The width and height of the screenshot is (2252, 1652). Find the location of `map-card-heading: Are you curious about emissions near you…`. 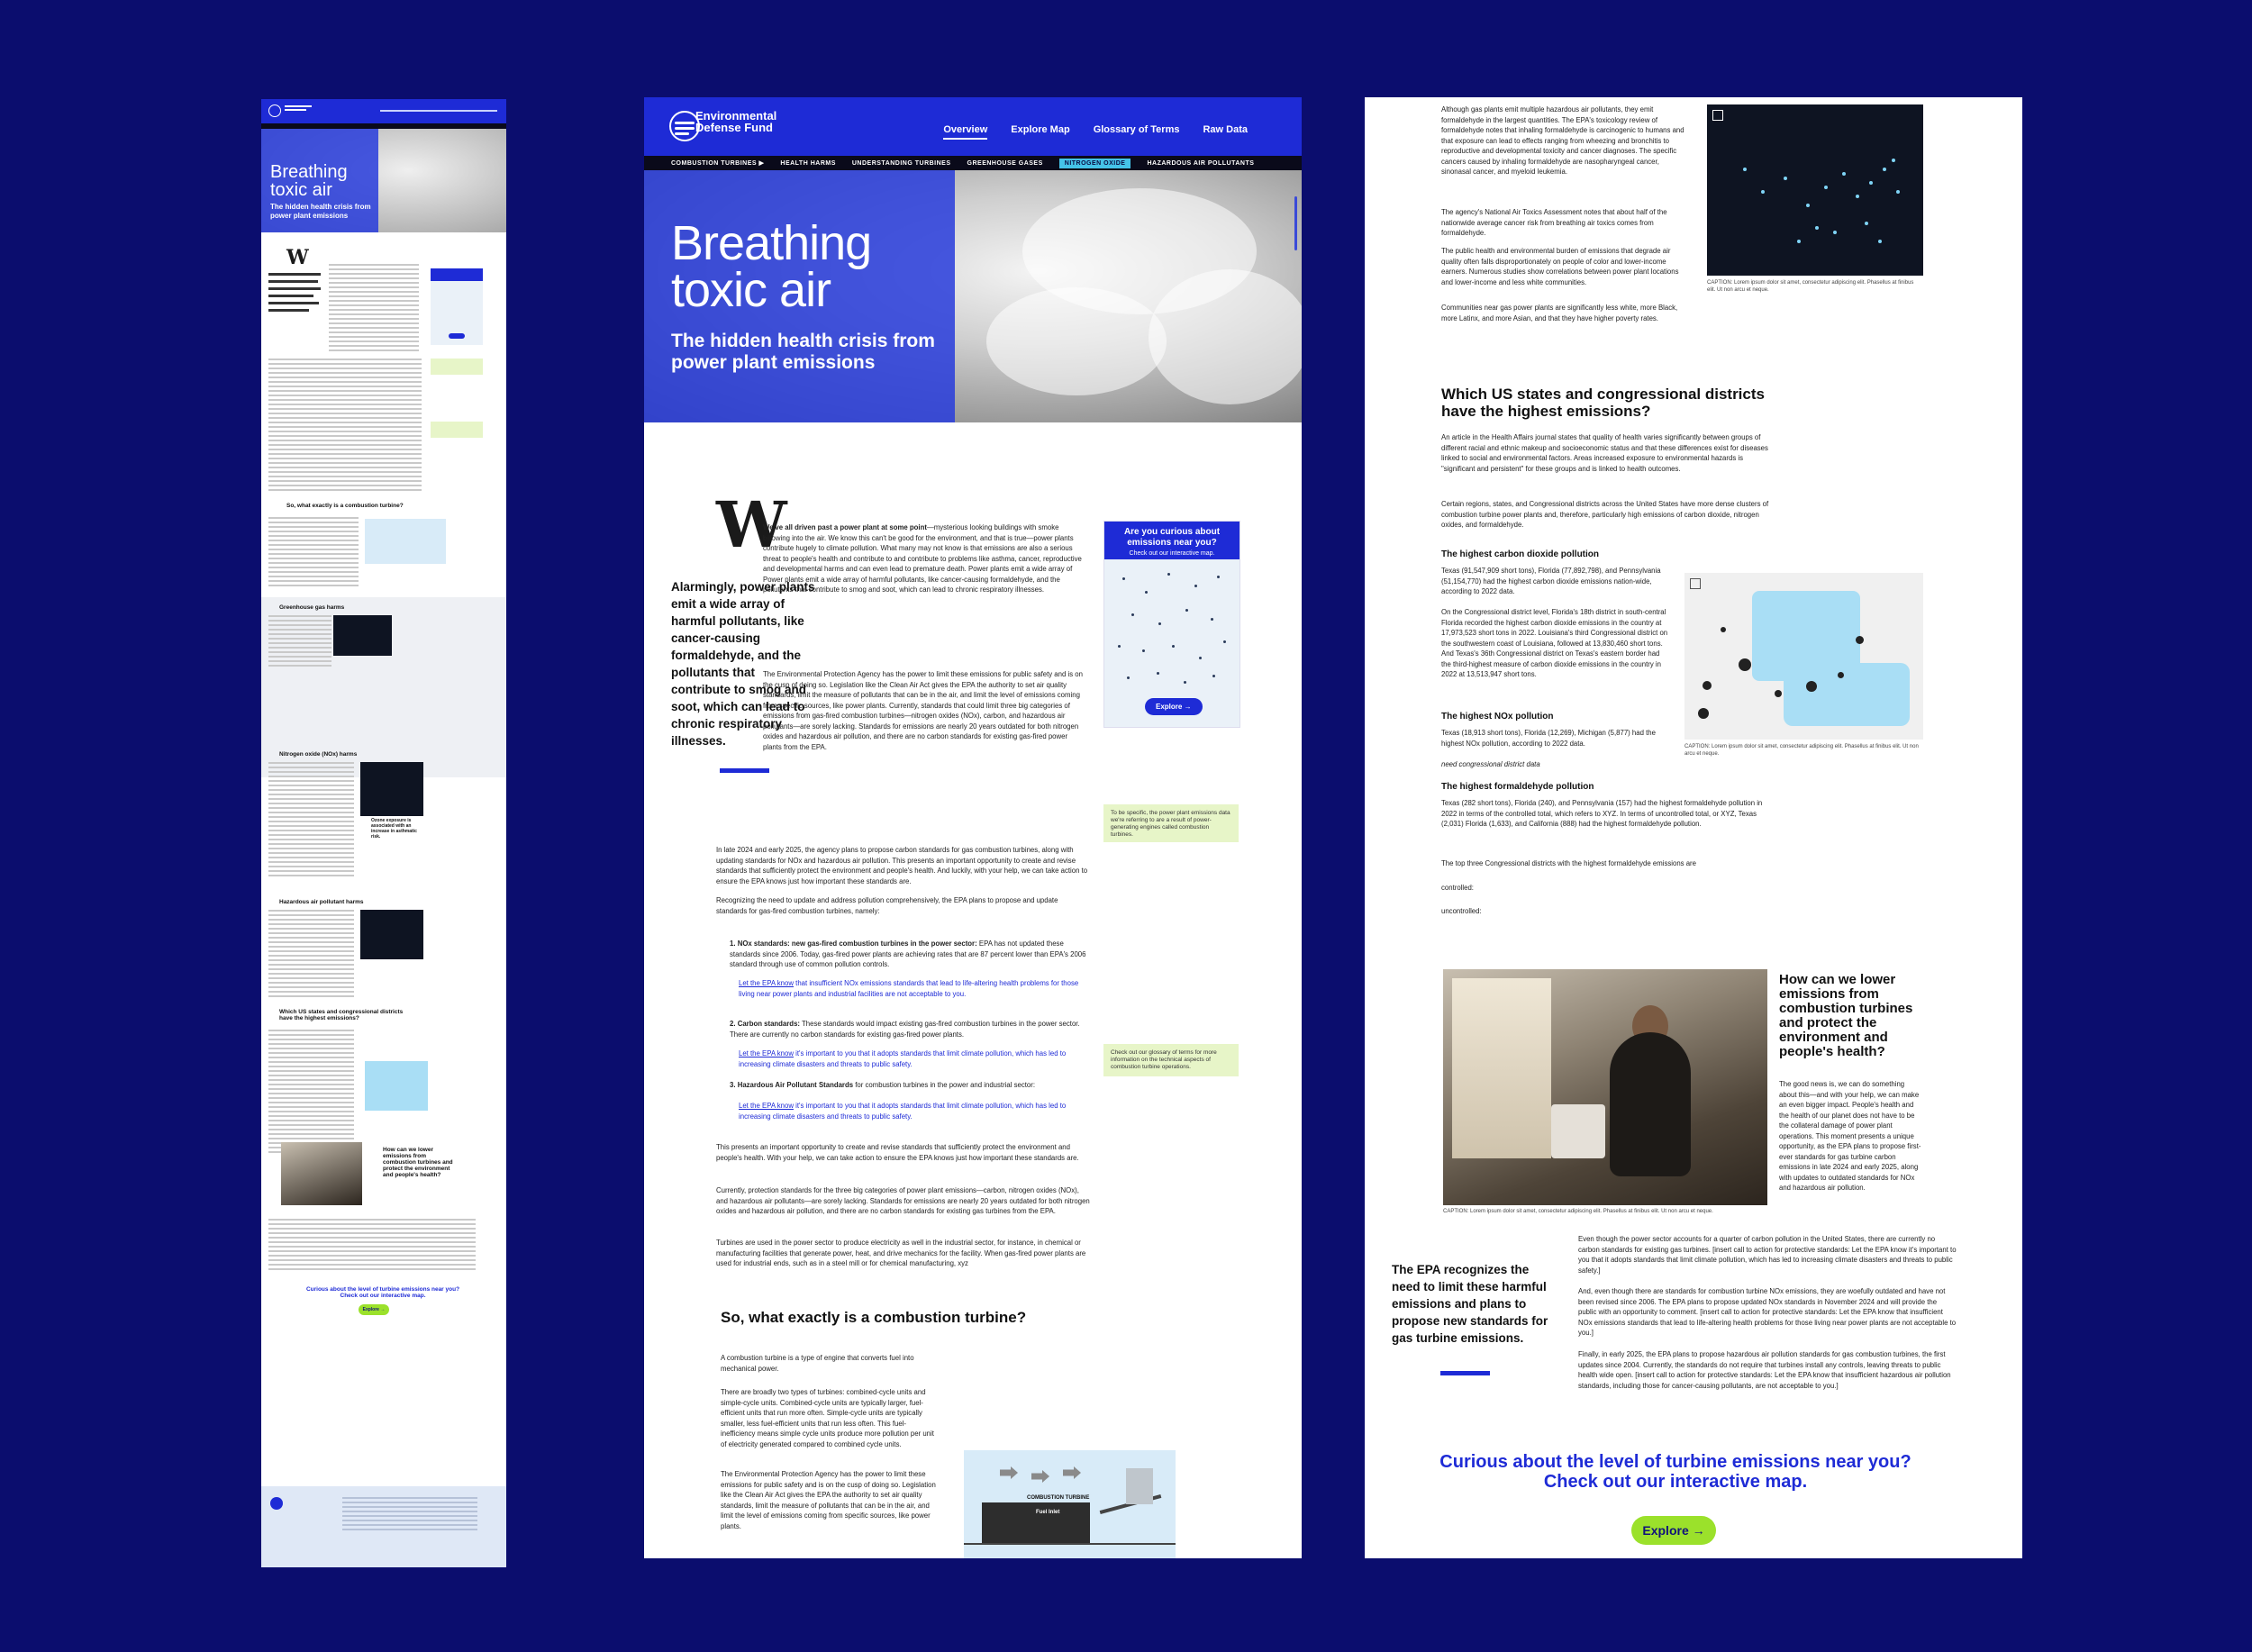

map-card-heading: Are you curious about emissions near you… is located at coordinates (1172, 537).